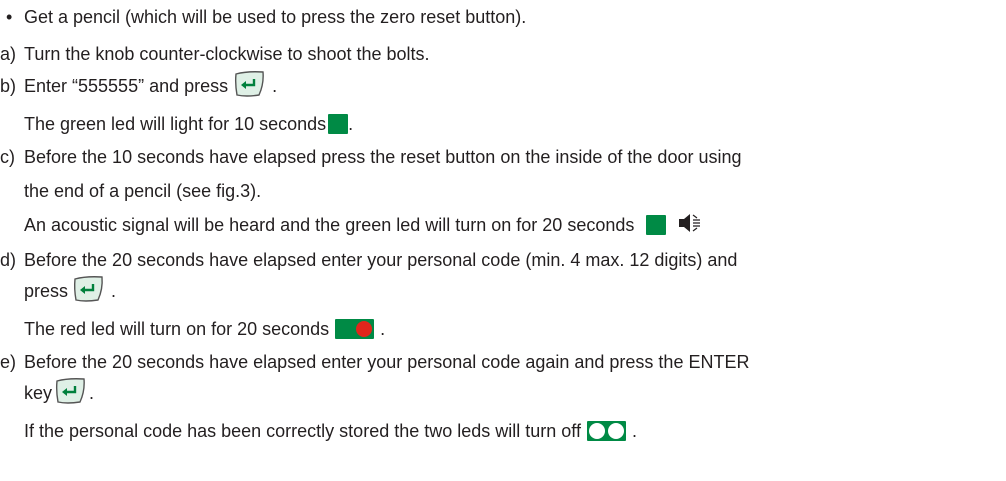 Image resolution: width=1006 pixels, height=481 pixels. Describe the element at coordinates (275, 86) in the screenshot. I see `step-b-text-end: .` at that location.